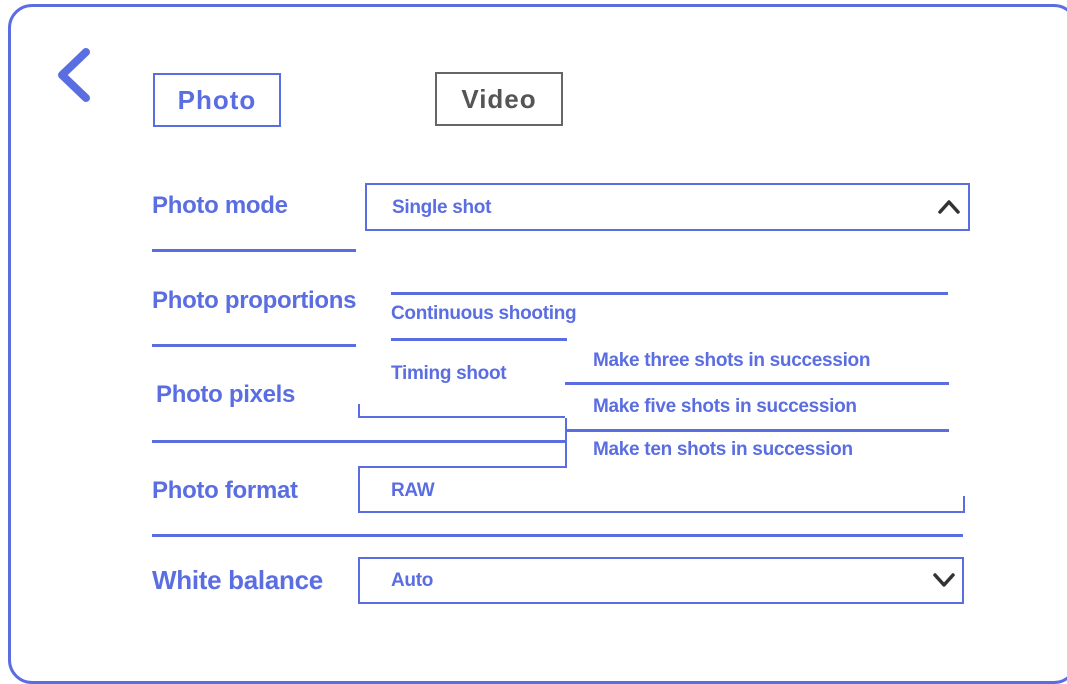 This screenshot has height=684, width=1067. I want to click on submenu-item-three-shots: Make three shots in succession, so click(731, 361).